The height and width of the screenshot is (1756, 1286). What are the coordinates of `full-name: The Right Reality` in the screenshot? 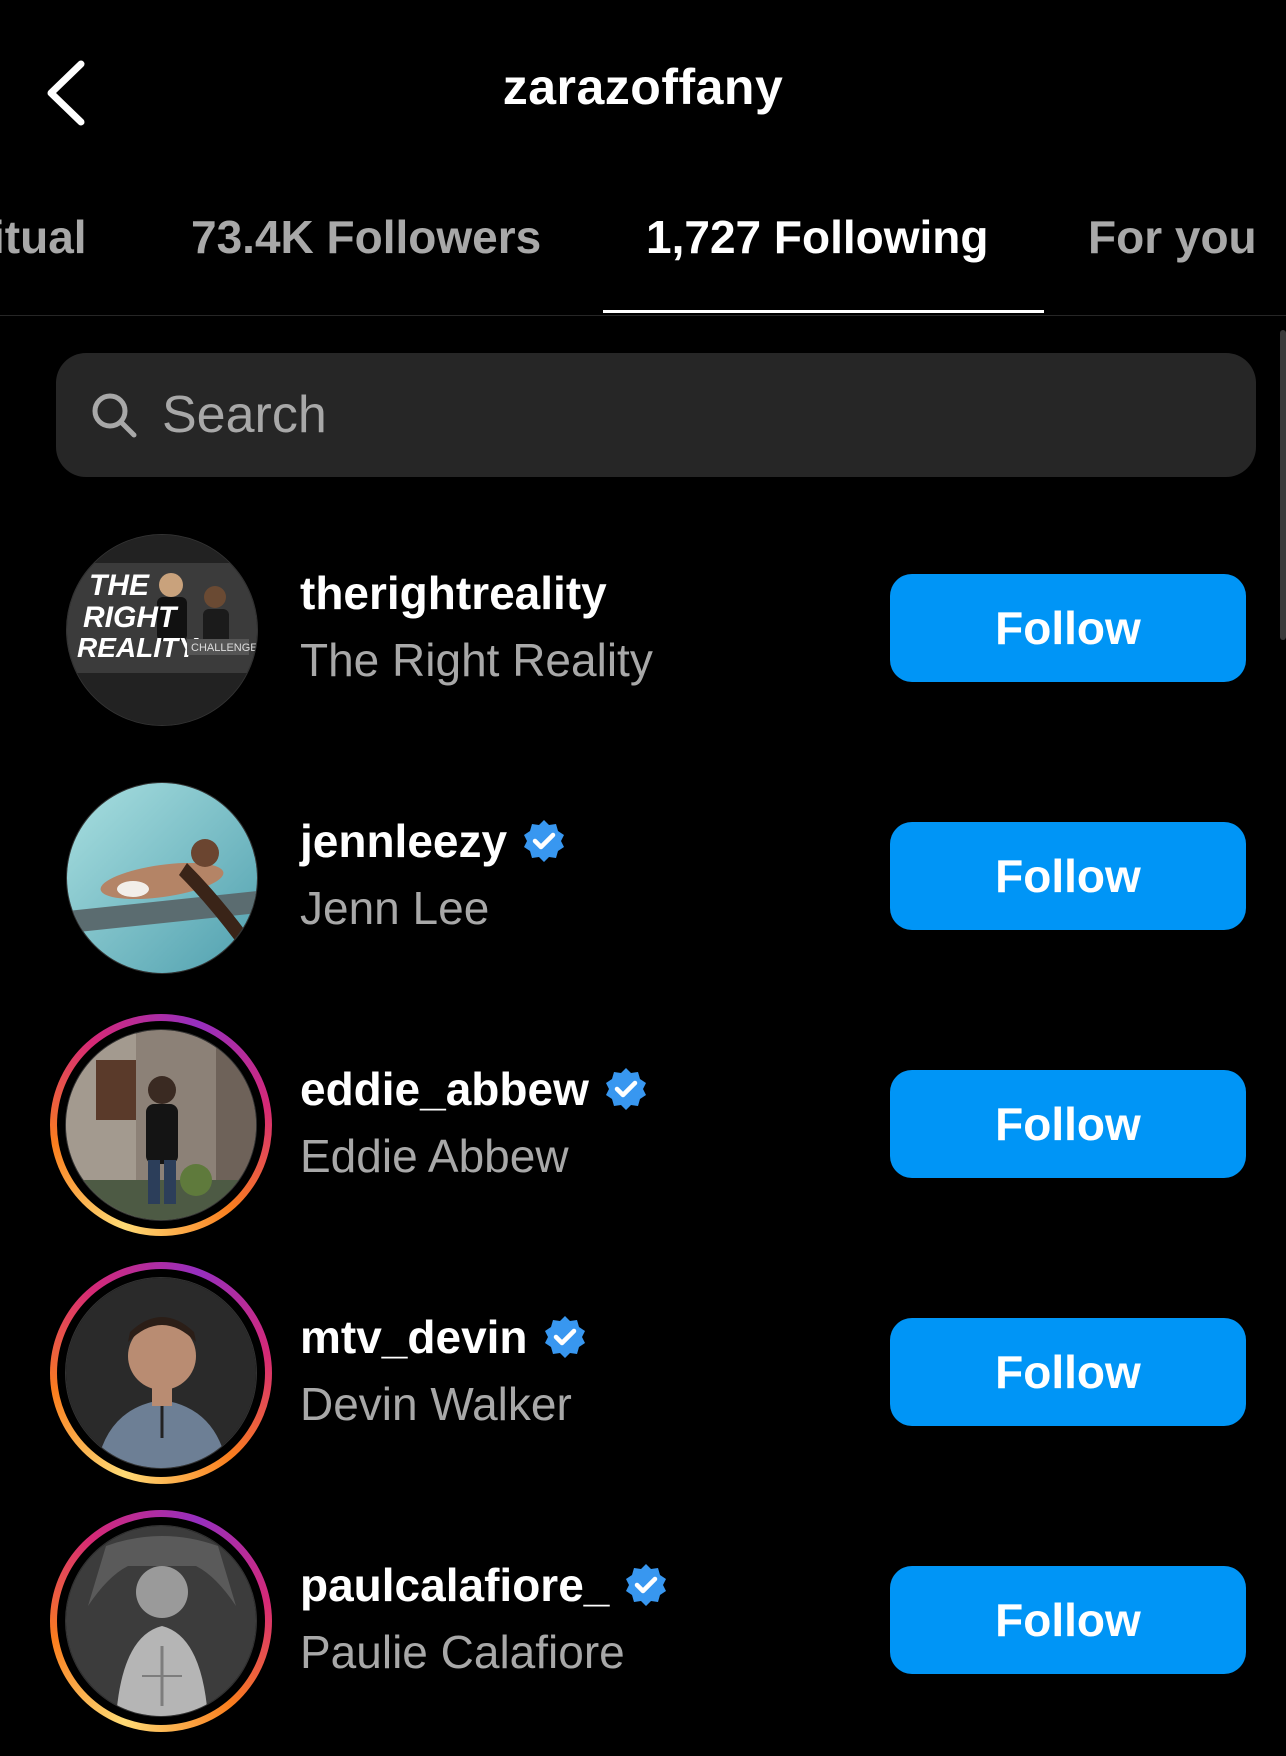 It's located at (476, 660).